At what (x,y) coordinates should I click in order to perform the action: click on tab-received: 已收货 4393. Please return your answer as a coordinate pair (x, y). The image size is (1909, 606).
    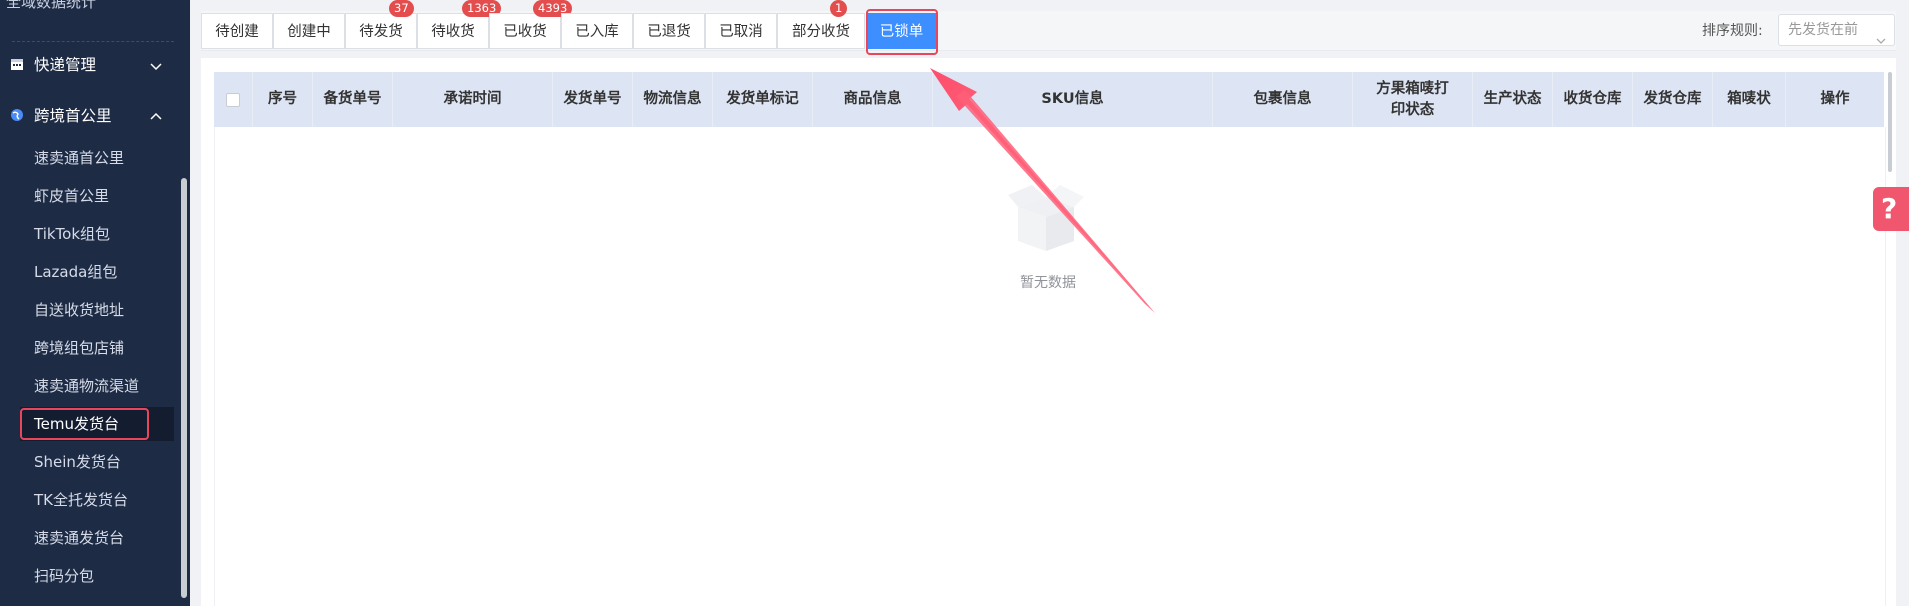
    Looking at the image, I should click on (531, 24).